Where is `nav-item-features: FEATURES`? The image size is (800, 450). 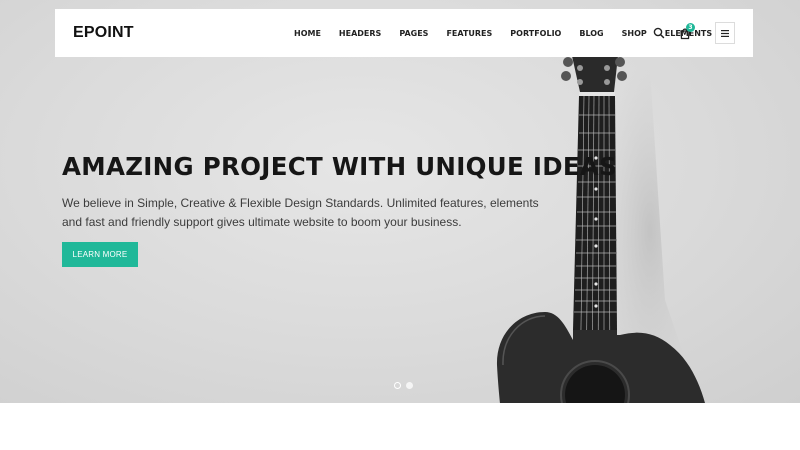 nav-item-features: FEATURES is located at coordinates (469, 33).